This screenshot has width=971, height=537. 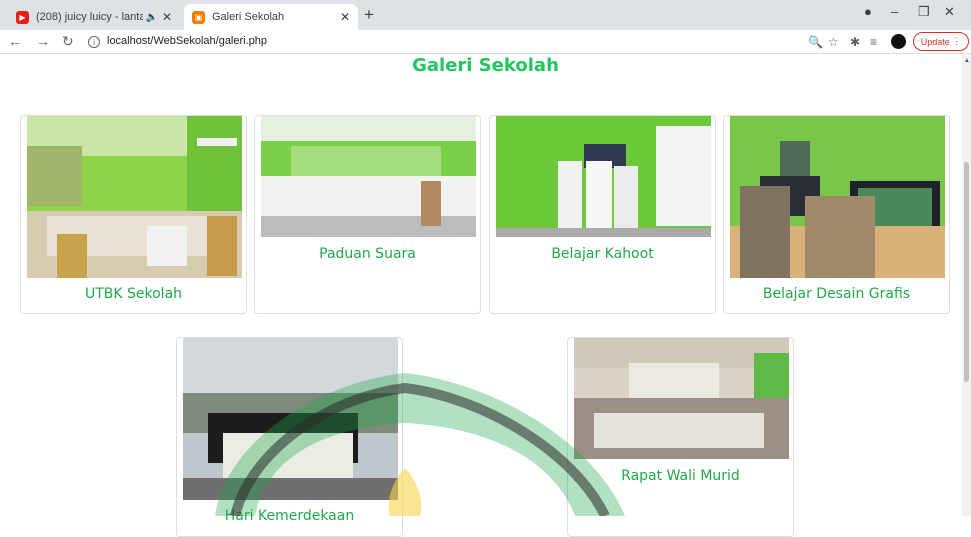 I want to click on update-label: Update, so click(x=935, y=41).